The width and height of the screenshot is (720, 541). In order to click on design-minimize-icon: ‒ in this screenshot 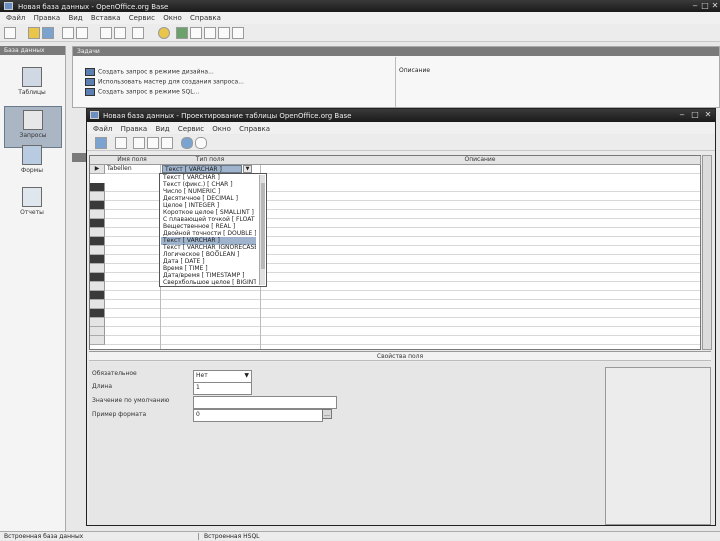, I will do `click(682, 115)`.